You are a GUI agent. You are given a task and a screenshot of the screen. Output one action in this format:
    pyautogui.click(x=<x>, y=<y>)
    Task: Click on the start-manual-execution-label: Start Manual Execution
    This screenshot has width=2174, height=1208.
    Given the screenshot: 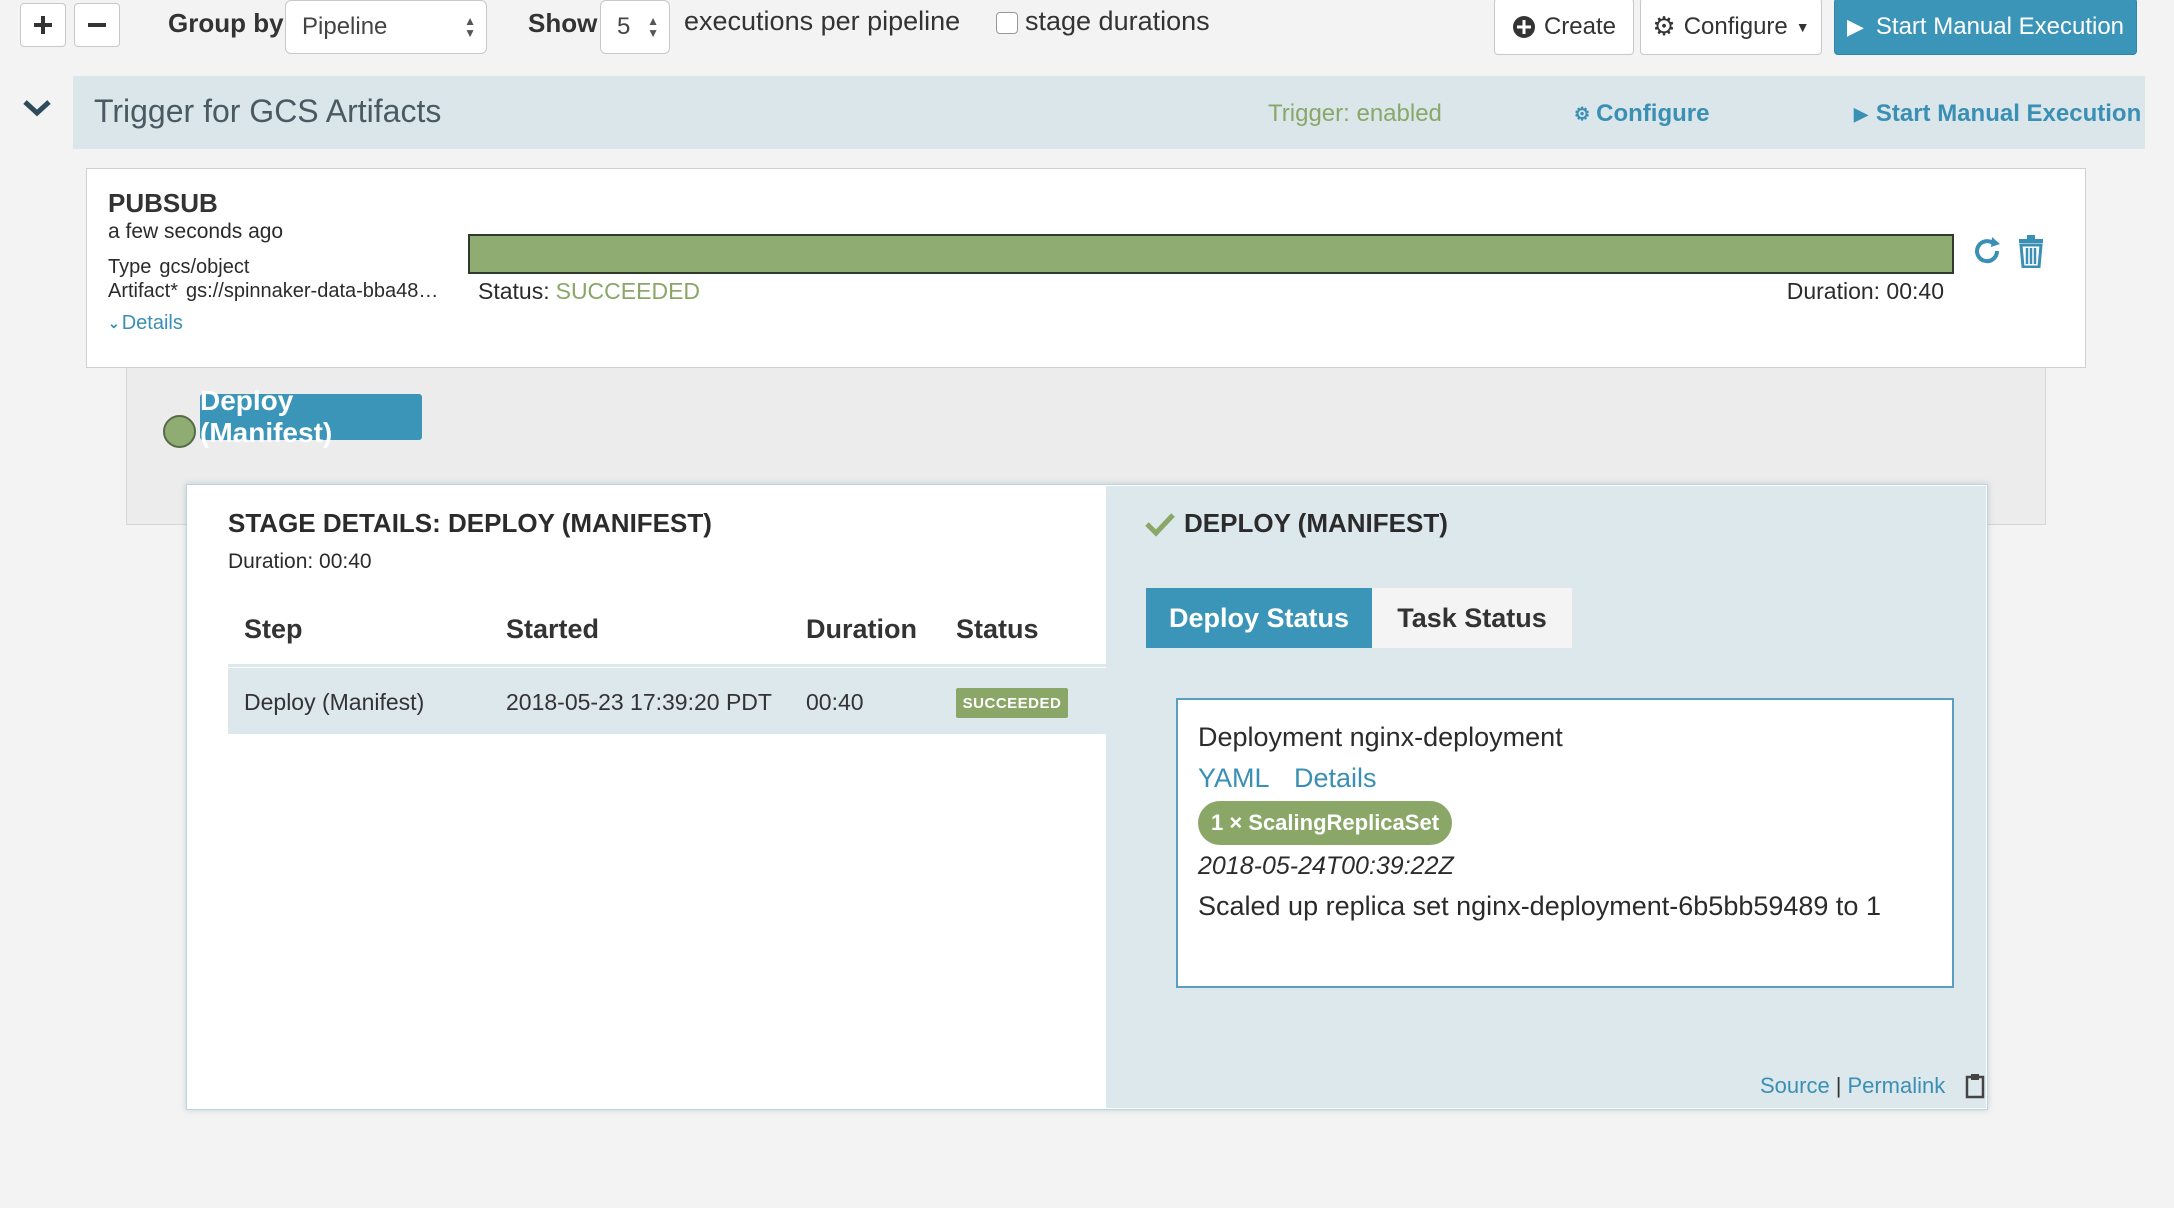 What is the action you would take?
    pyautogui.click(x=2000, y=26)
    